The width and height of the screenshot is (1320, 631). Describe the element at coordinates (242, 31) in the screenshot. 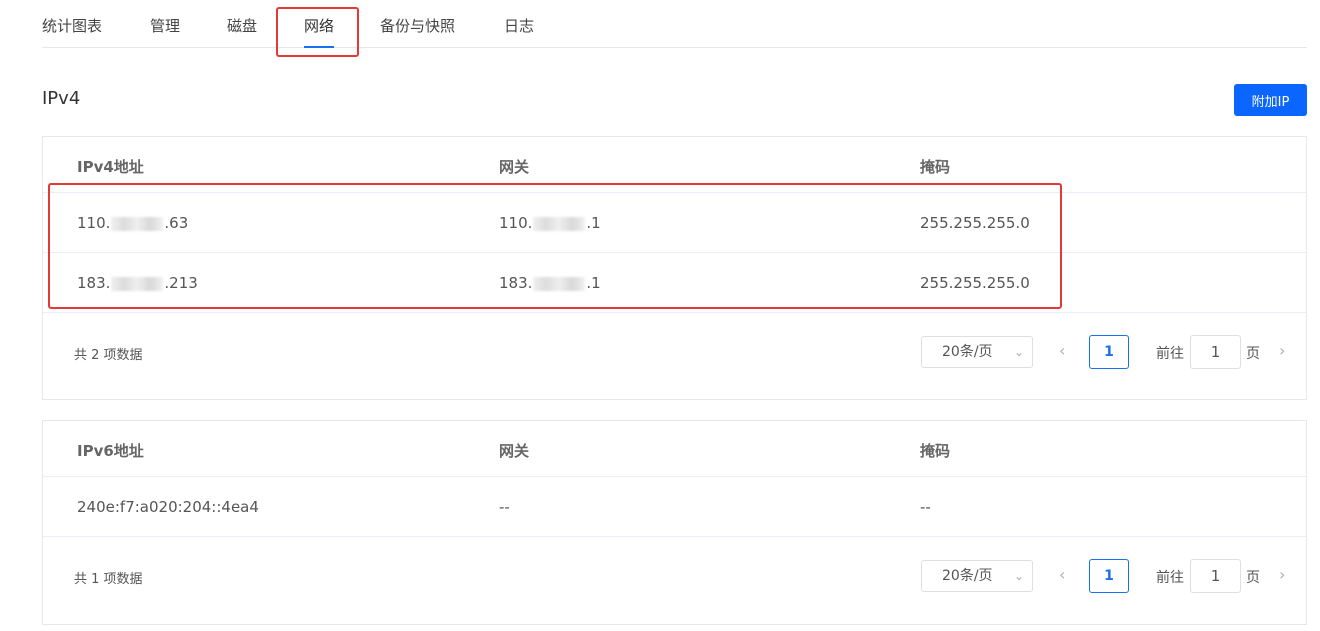

I see `tab-disk: 磁盘` at that location.